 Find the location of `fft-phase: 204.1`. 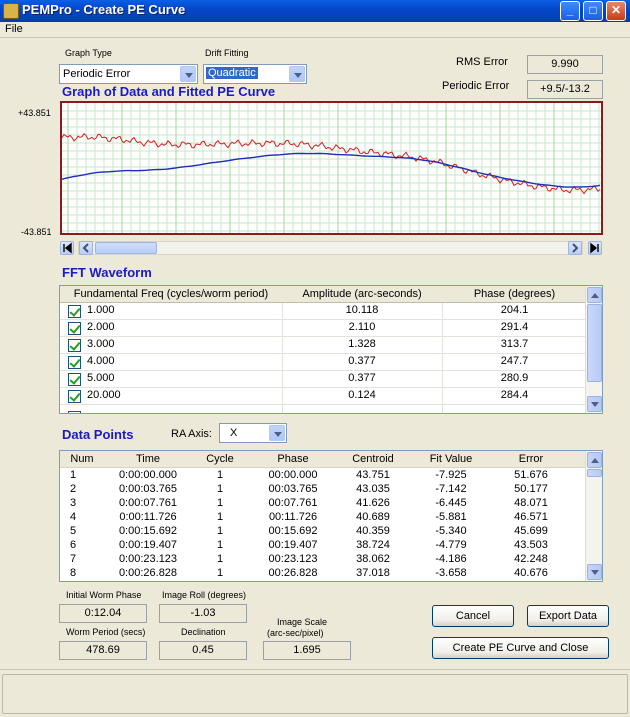

fft-phase: 204.1 is located at coordinates (514, 310).